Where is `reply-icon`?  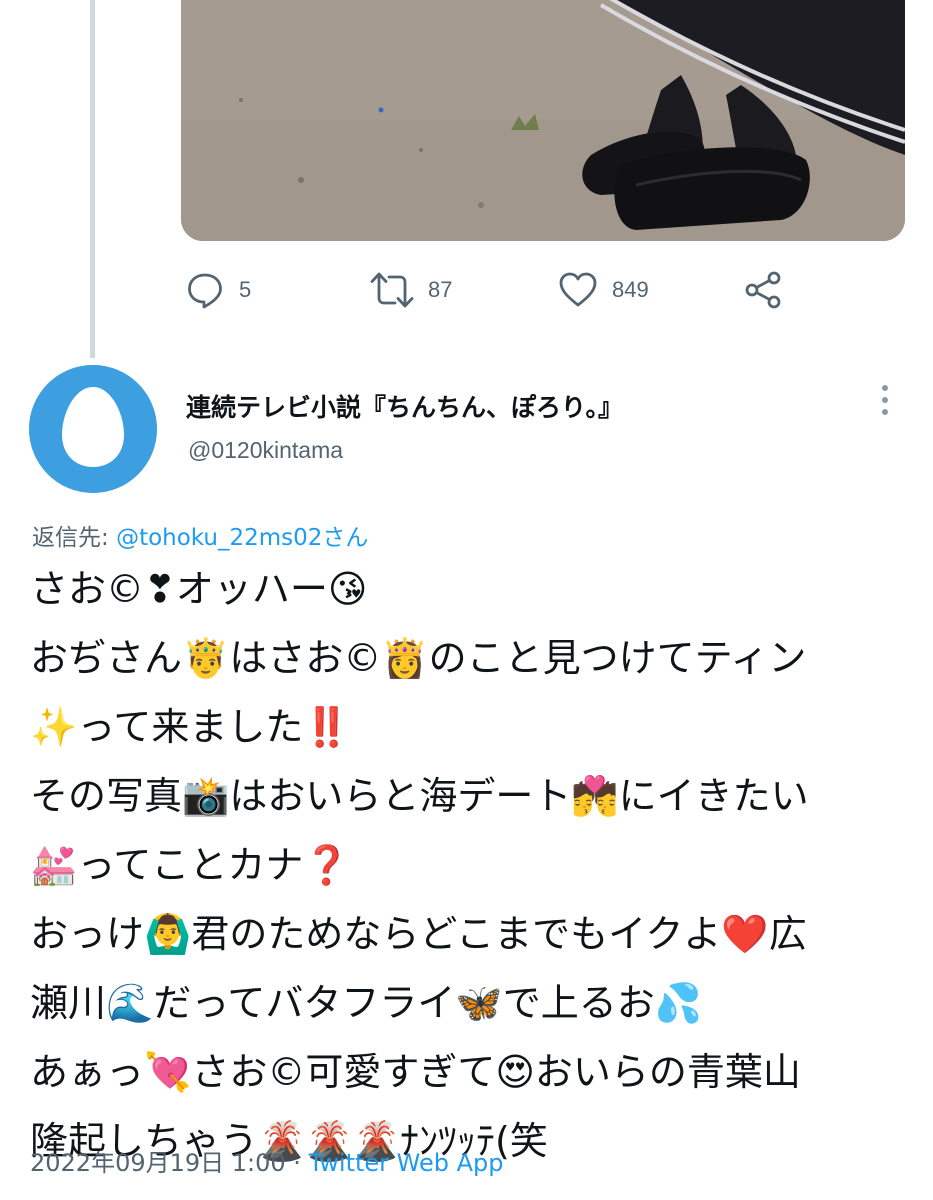
reply-icon is located at coordinates (205, 290).